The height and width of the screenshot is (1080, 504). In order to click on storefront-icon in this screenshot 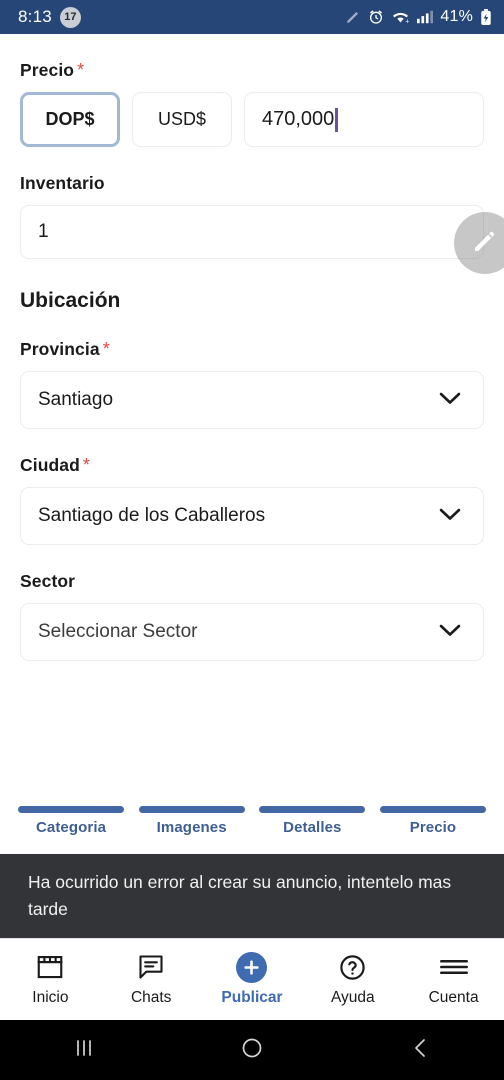, I will do `click(50, 967)`.